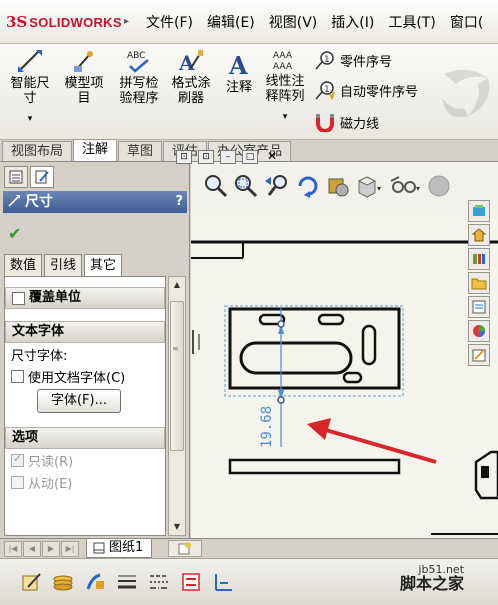 This screenshot has height=605, width=498. I want to click on panel-scrollbar: ▲ ≡ ▼, so click(177, 406).